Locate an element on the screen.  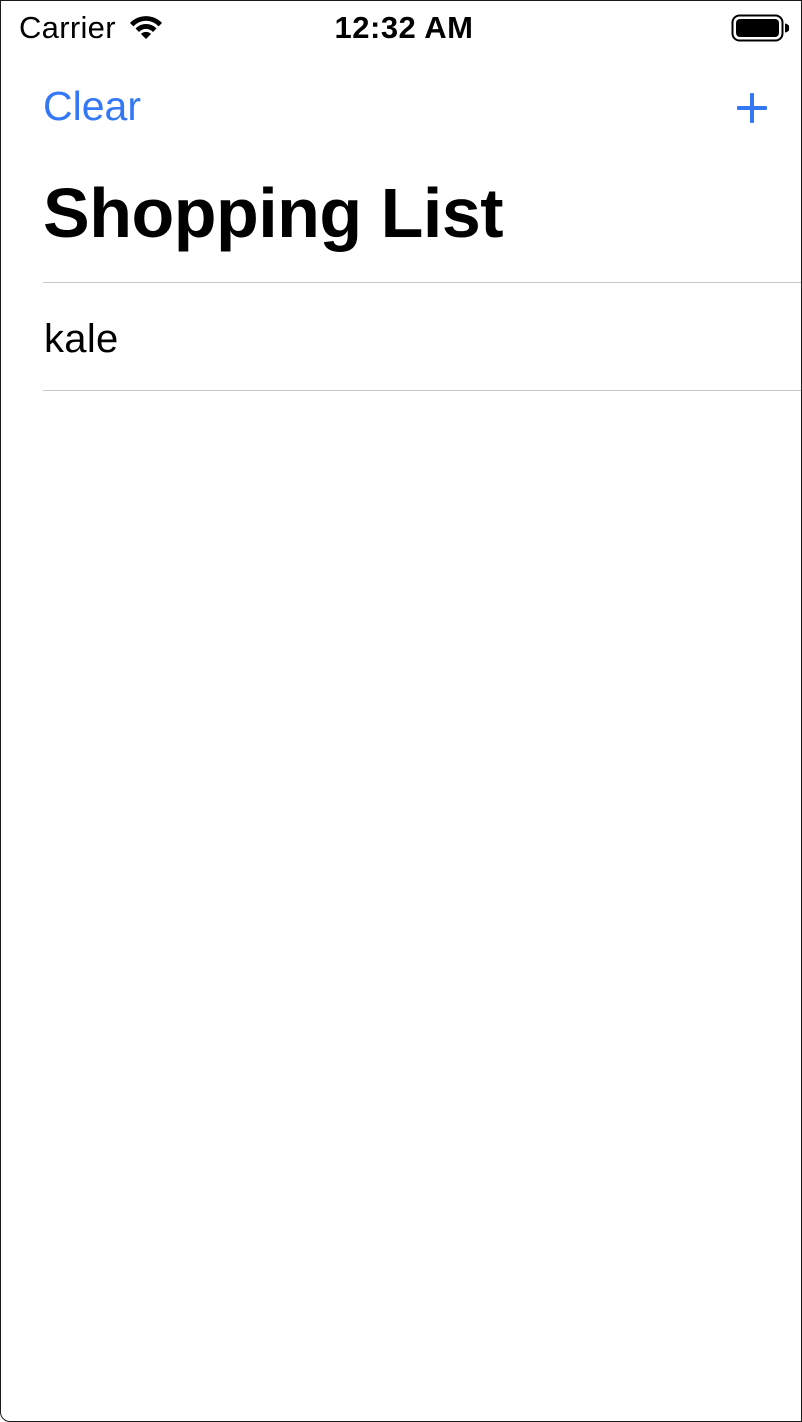
battery-full-icon is located at coordinates (760, 28).